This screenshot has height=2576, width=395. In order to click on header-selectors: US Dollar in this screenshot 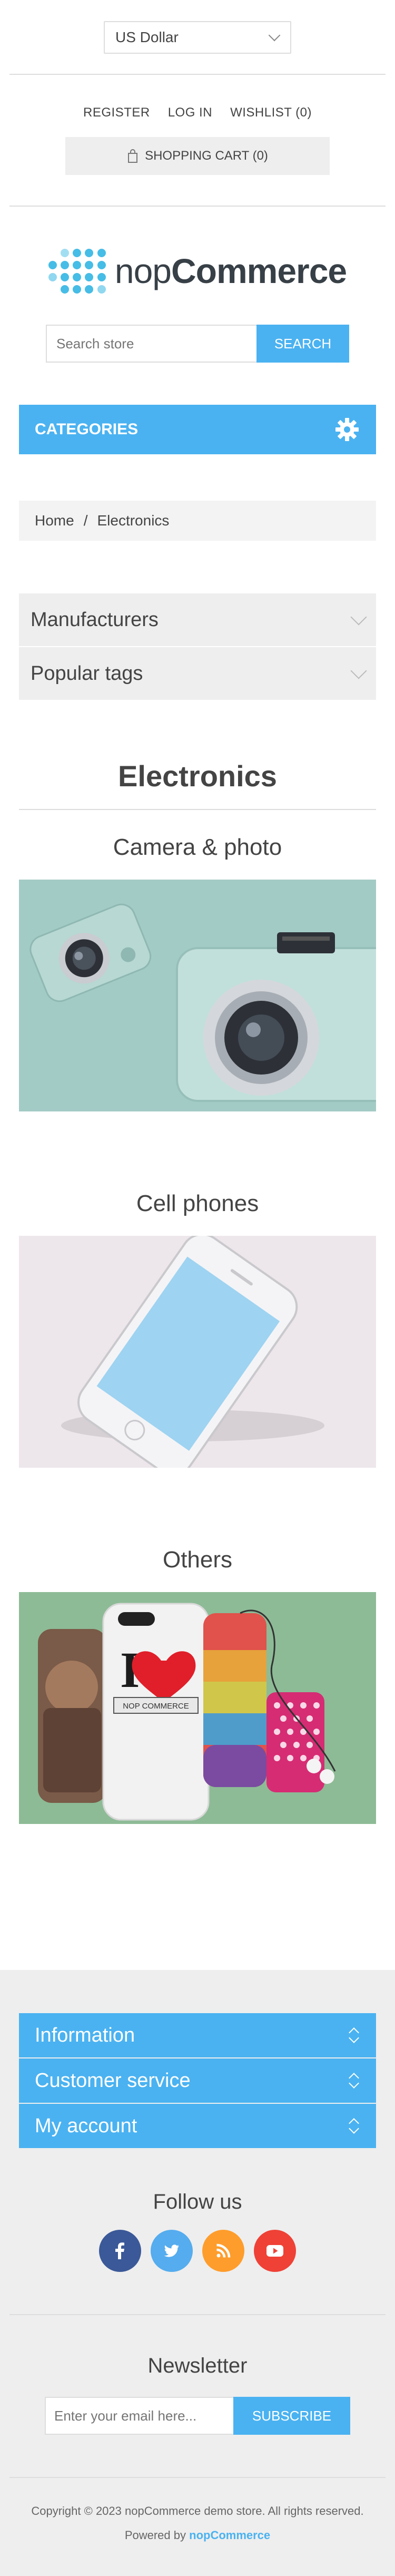, I will do `click(197, 37)`.